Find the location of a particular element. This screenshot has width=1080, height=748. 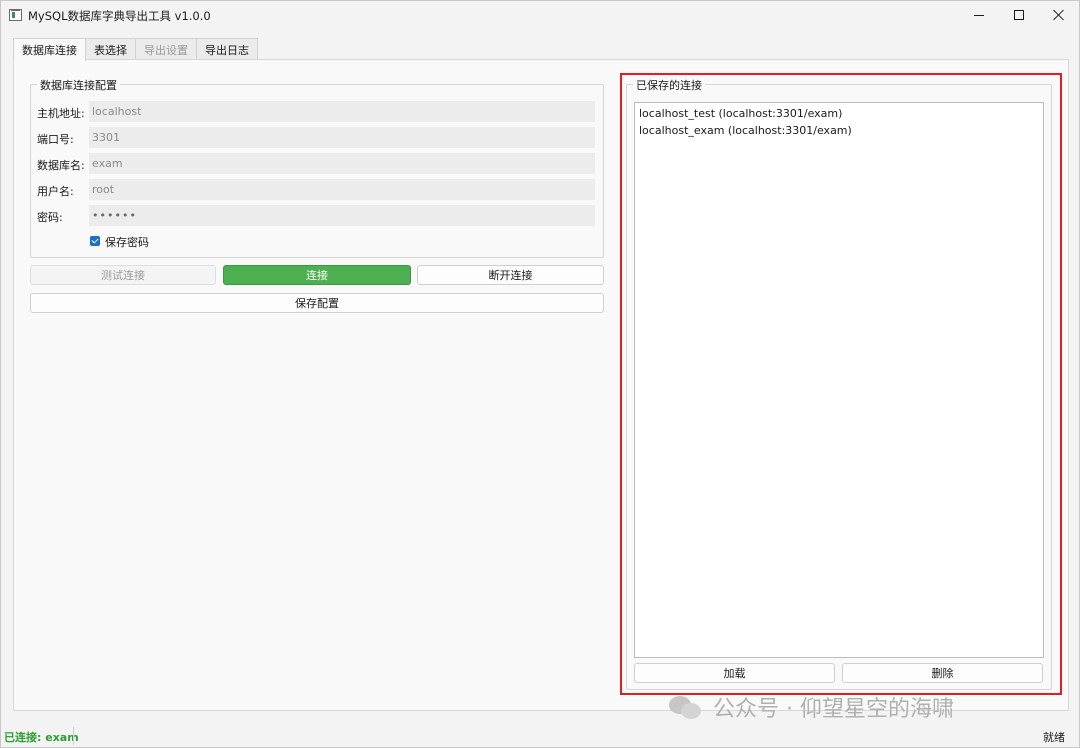

tab-bar: 数据库连接 表选择 导出设置 导出日志 is located at coordinates (135, 49).